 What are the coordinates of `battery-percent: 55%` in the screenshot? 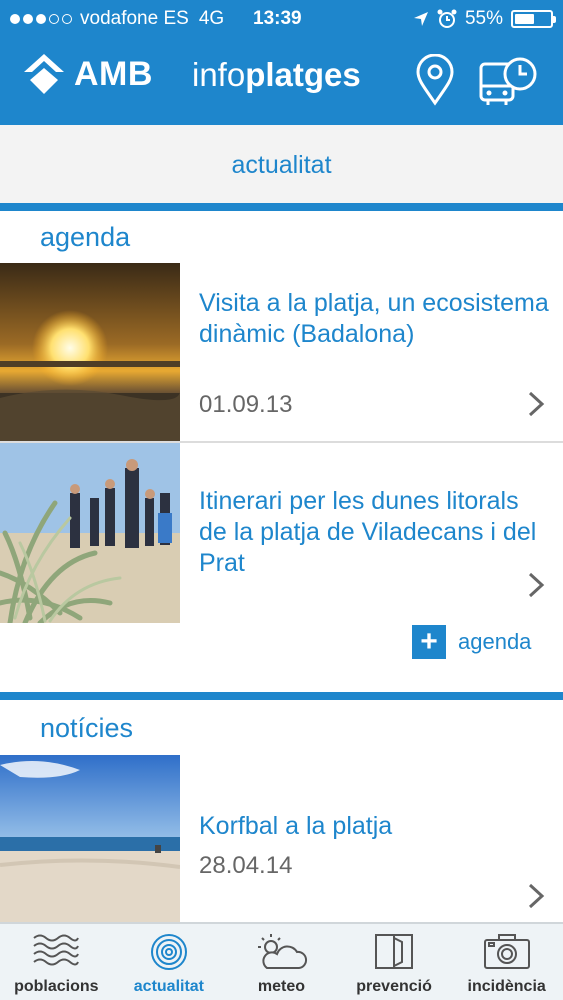 It's located at (483, 18).